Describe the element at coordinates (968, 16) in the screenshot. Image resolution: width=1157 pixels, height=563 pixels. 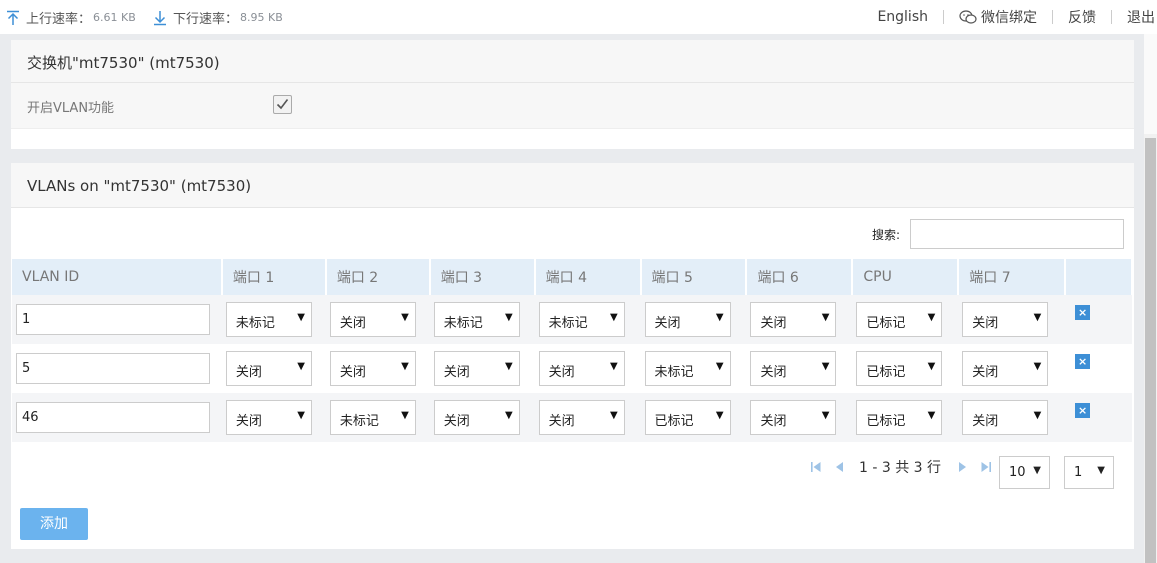
I see `wechat-icon` at that location.